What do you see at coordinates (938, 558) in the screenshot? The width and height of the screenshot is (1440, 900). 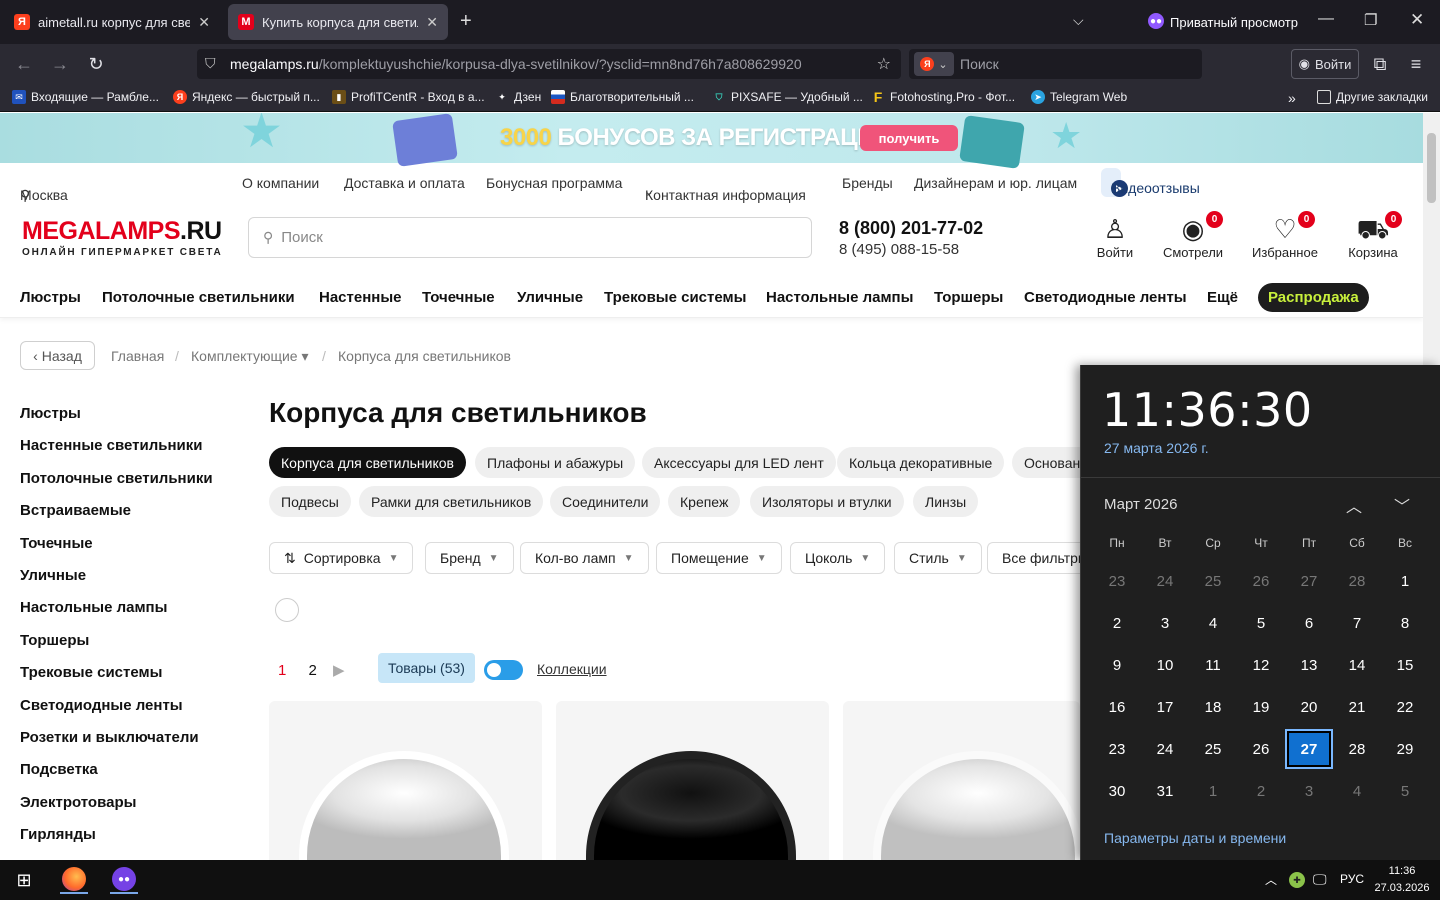 I see `style-filter: Стиль ▼` at bounding box center [938, 558].